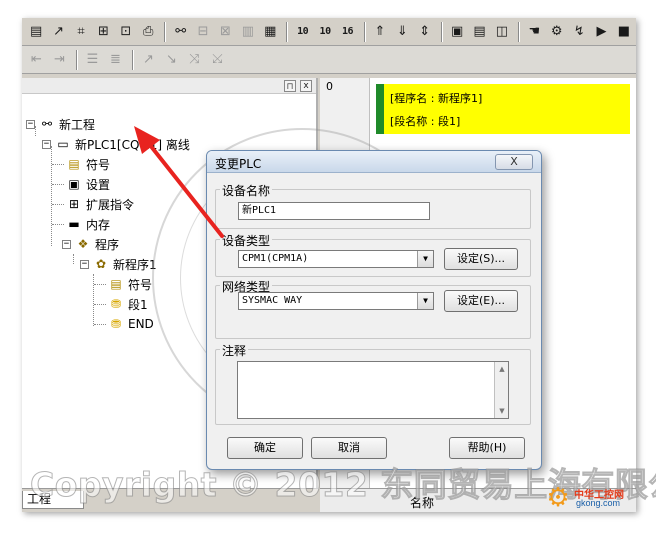 The width and height of the screenshot is (656, 534). Describe the element at coordinates (380, 109) in the screenshot. I see `rung-bar` at that location.